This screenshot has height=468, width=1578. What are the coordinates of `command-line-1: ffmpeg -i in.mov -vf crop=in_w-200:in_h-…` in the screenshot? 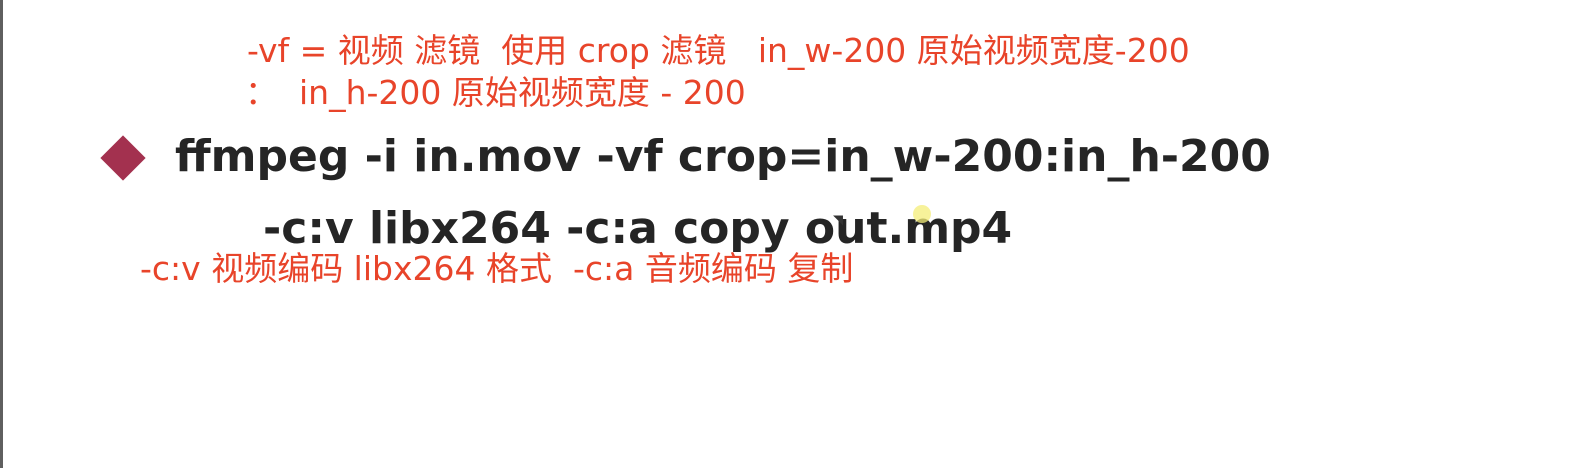 It's located at (723, 156).